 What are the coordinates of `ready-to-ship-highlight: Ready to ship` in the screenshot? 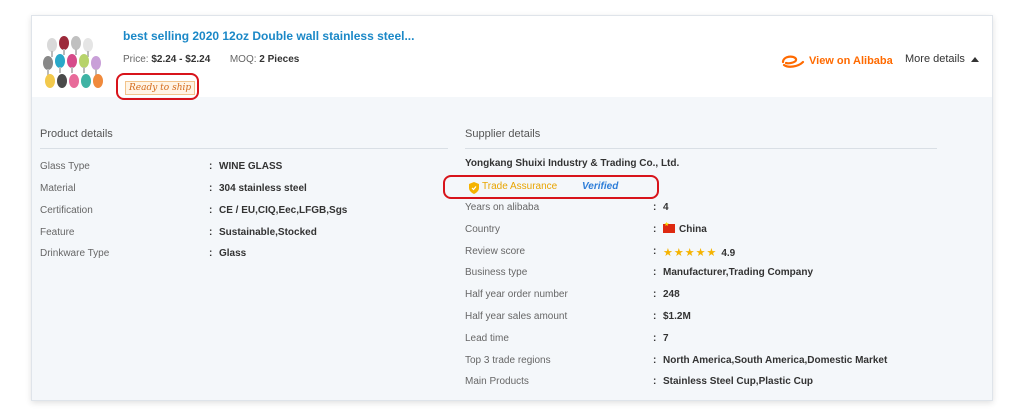 It's located at (157, 86).